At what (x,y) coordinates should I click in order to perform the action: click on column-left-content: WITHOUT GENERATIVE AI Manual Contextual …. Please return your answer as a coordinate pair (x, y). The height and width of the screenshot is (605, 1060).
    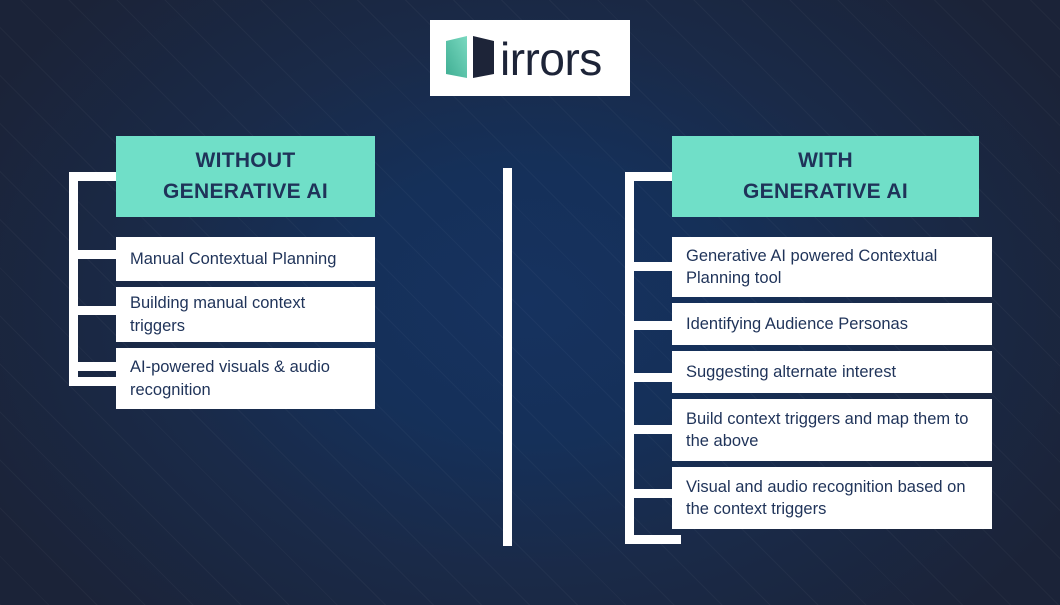
    Looking at the image, I should click on (245, 272).